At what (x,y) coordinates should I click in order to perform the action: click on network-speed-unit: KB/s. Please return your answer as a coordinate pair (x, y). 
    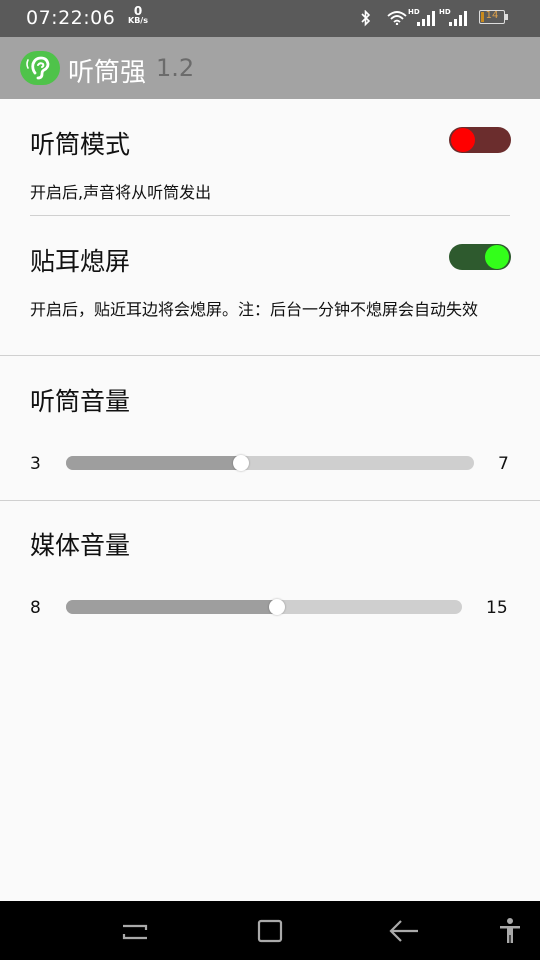
    Looking at the image, I should click on (138, 20).